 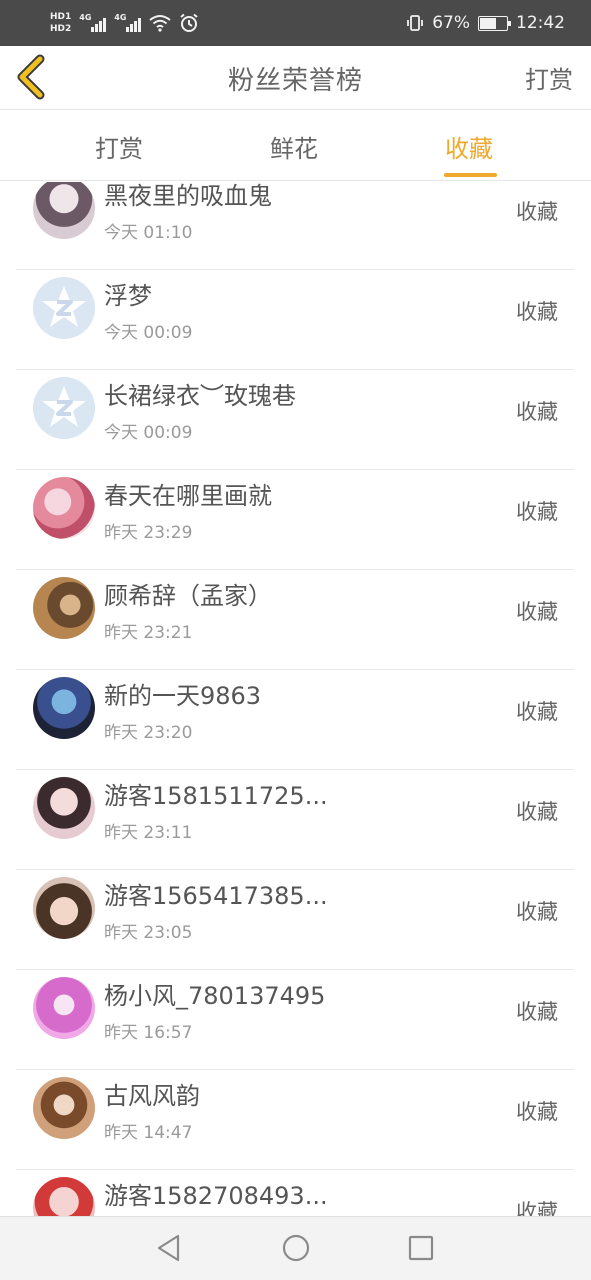 What do you see at coordinates (128, 296) in the screenshot?
I see `user-name: 浮梦` at bounding box center [128, 296].